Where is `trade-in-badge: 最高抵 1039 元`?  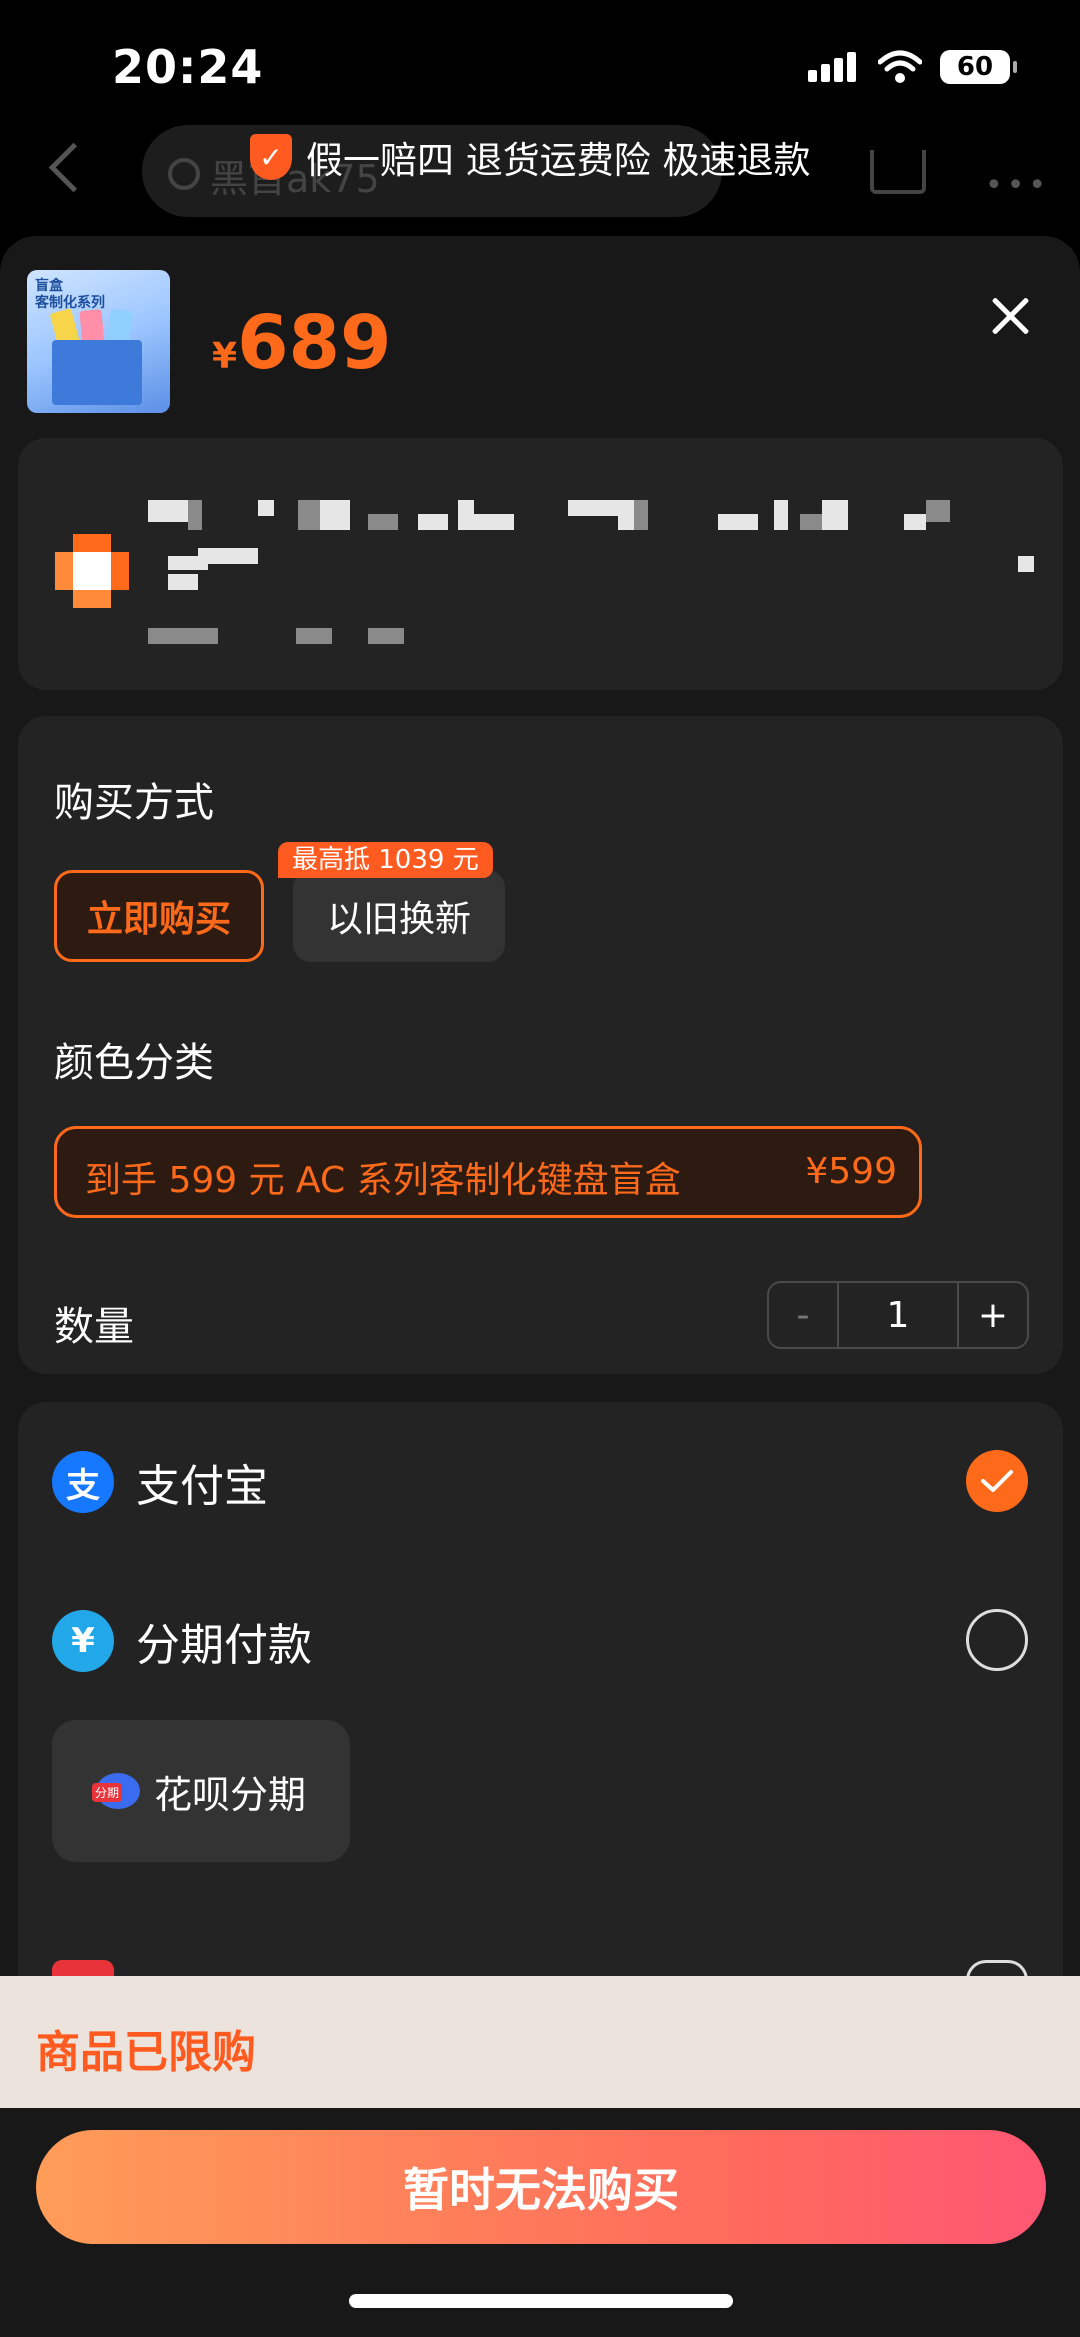
trade-in-badge: 最高抵 1039 元 is located at coordinates (385, 860).